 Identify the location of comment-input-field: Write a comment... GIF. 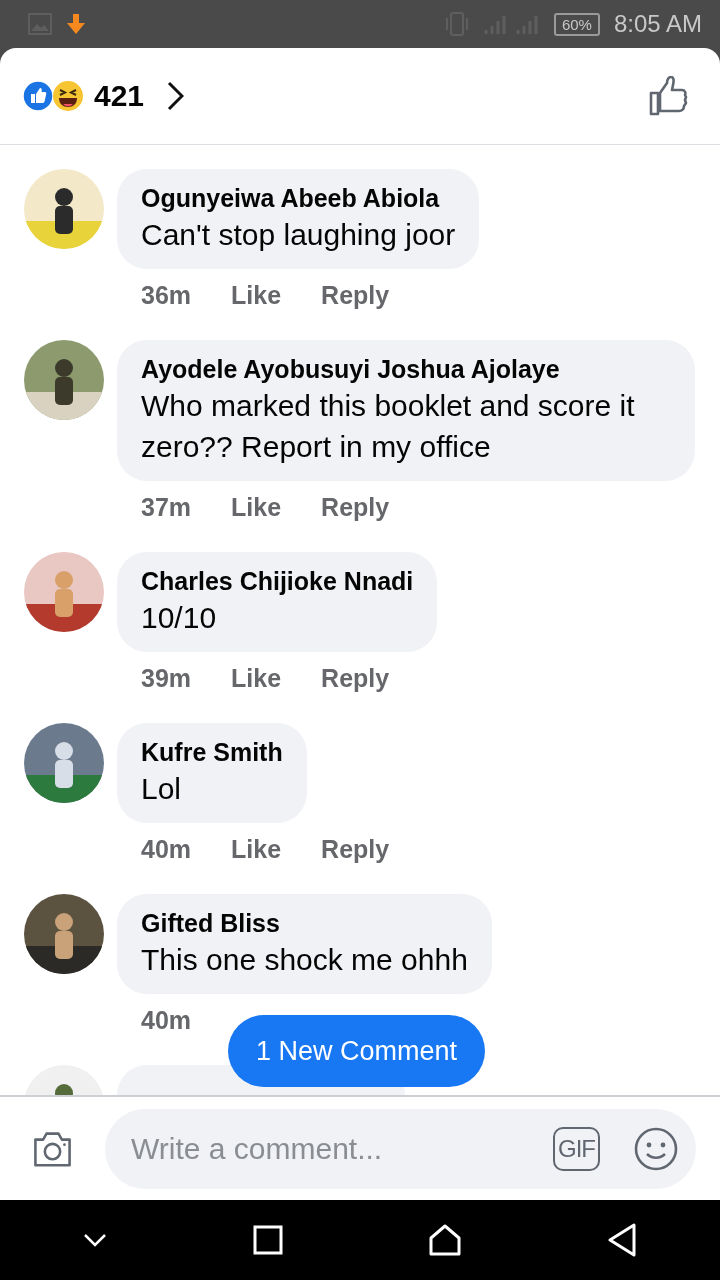
(400, 1148).